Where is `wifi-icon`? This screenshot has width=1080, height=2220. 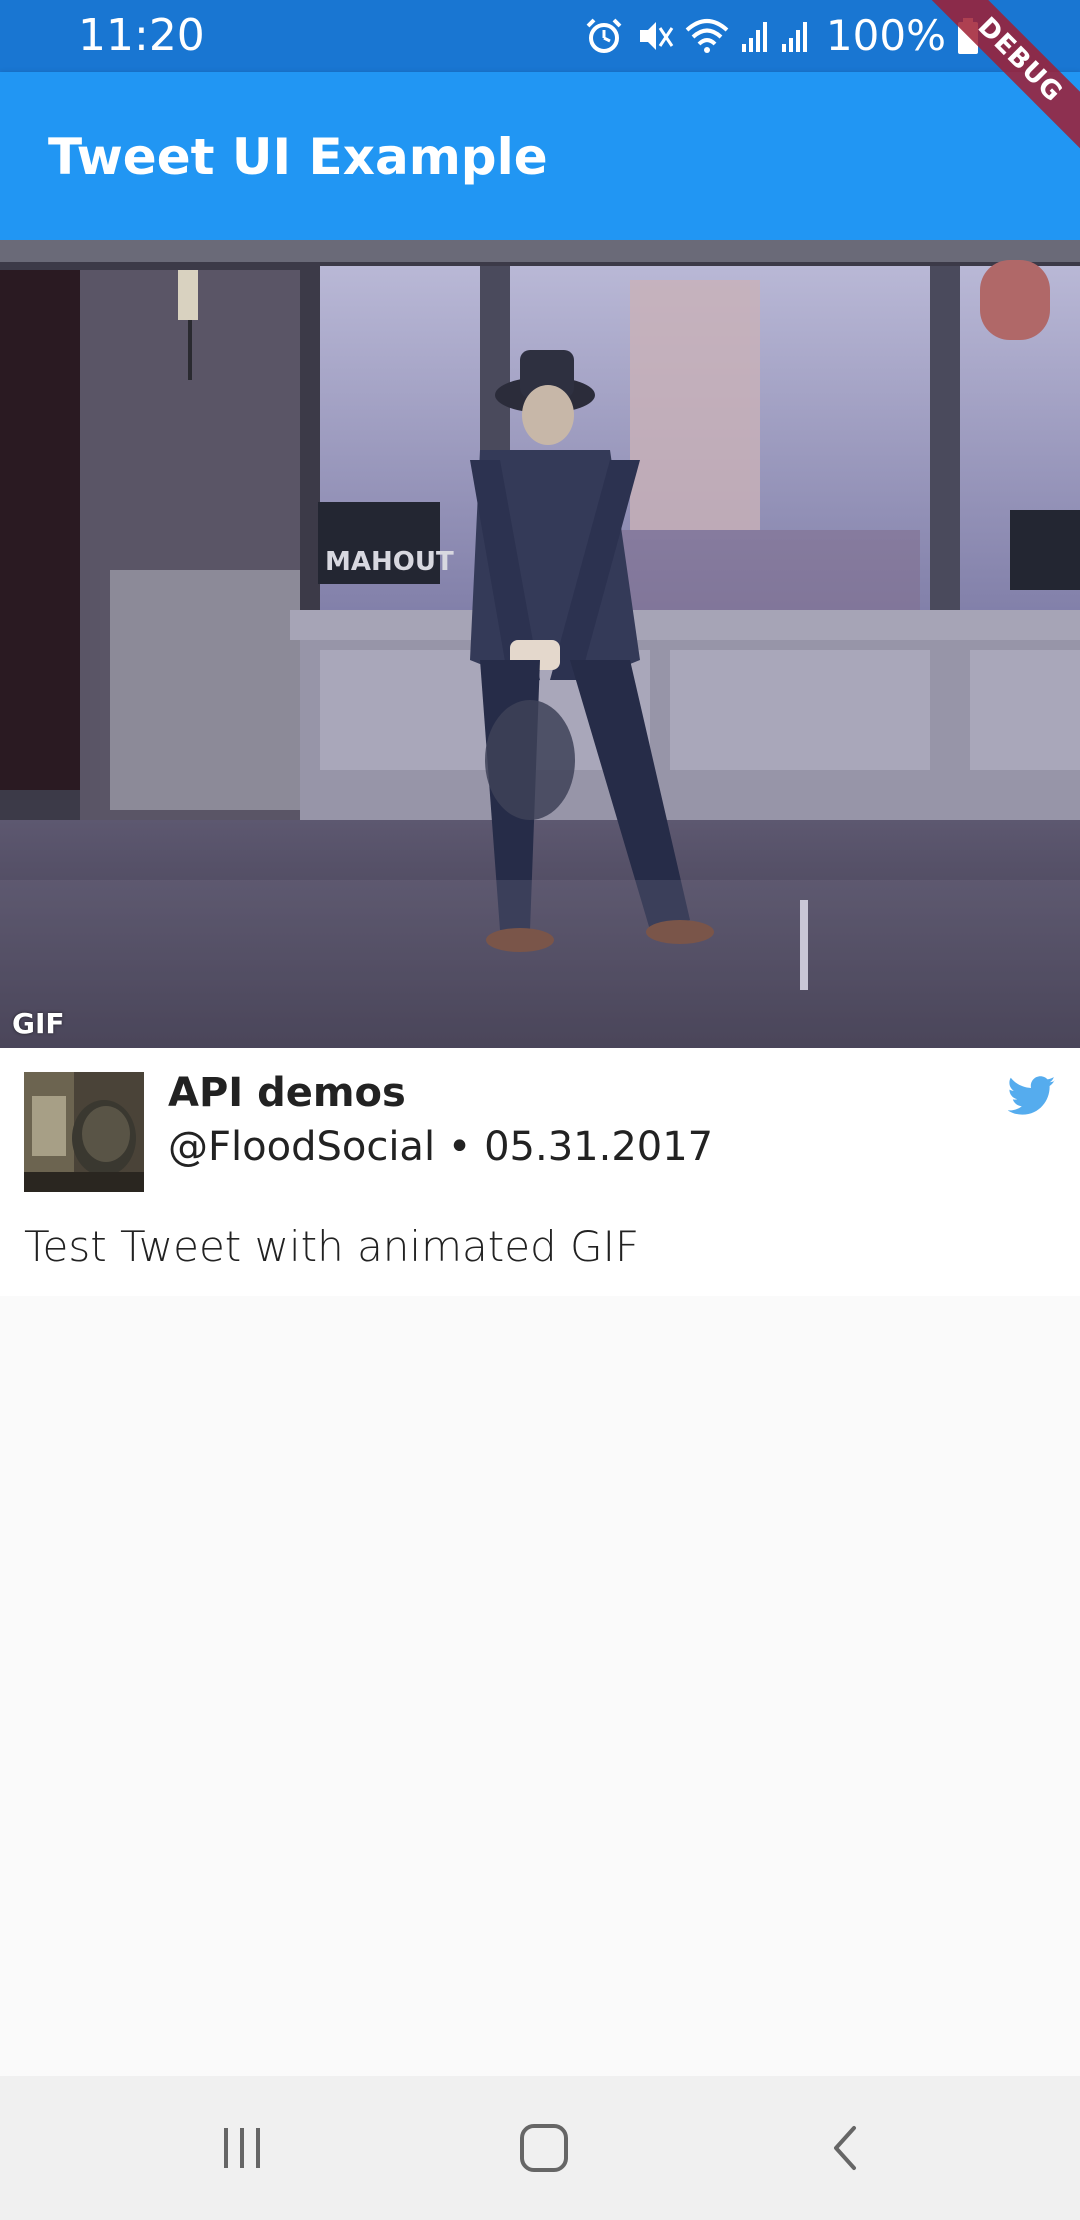 wifi-icon is located at coordinates (707, 36).